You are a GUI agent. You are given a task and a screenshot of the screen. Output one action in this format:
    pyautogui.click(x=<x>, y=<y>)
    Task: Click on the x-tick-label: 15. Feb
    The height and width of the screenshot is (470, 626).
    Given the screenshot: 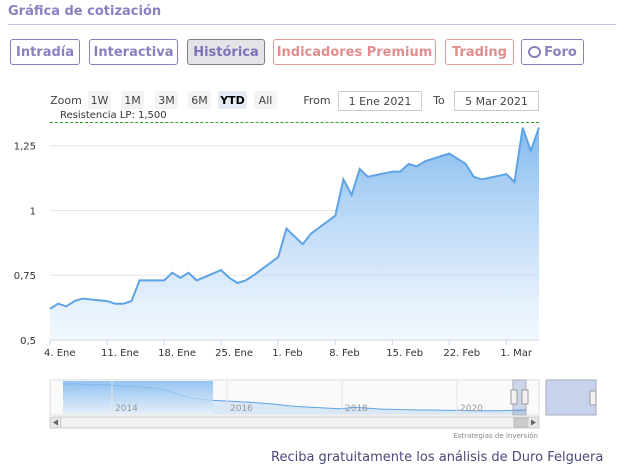 What is the action you would take?
    pyautogui.click(x=404, y=353)
    